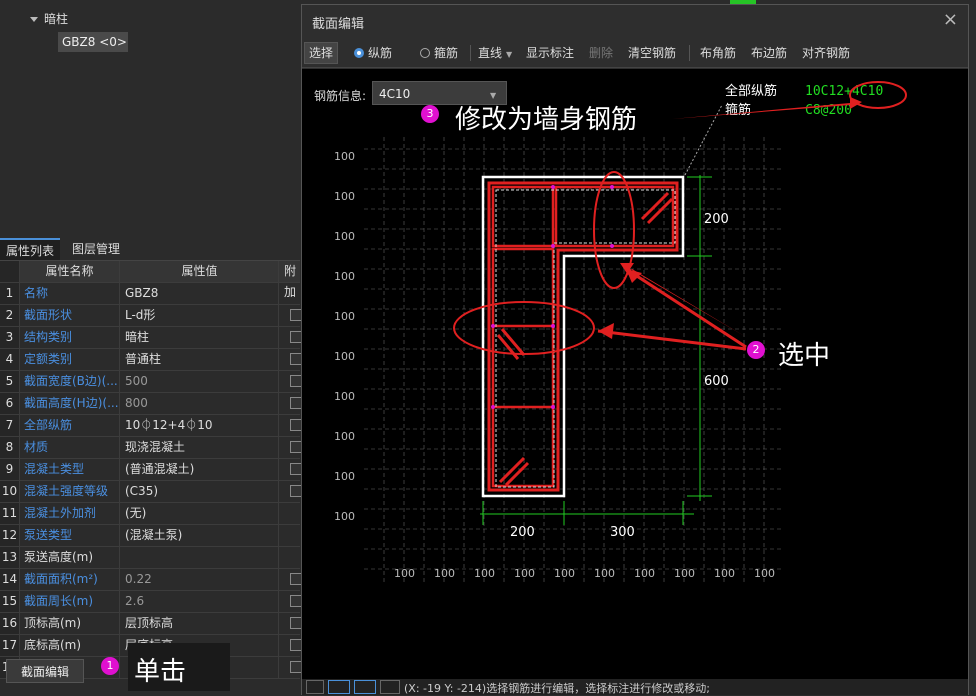  What do you see at coordinates (718, 53) in the screenshot?
I see `corner-rebar-button: 布角筋` at bounding box center [718, 53].